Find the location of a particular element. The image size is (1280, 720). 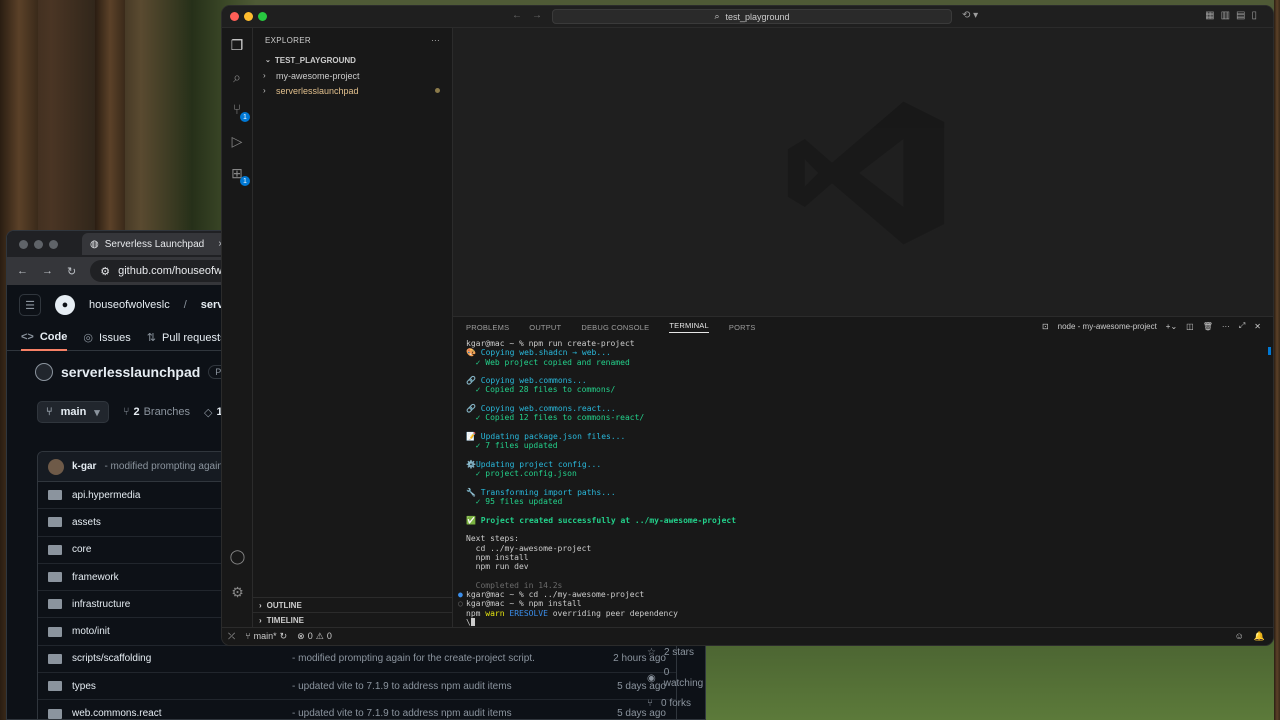

command-center-search: ⌕ test_playground is located at coordinates (752, 16).